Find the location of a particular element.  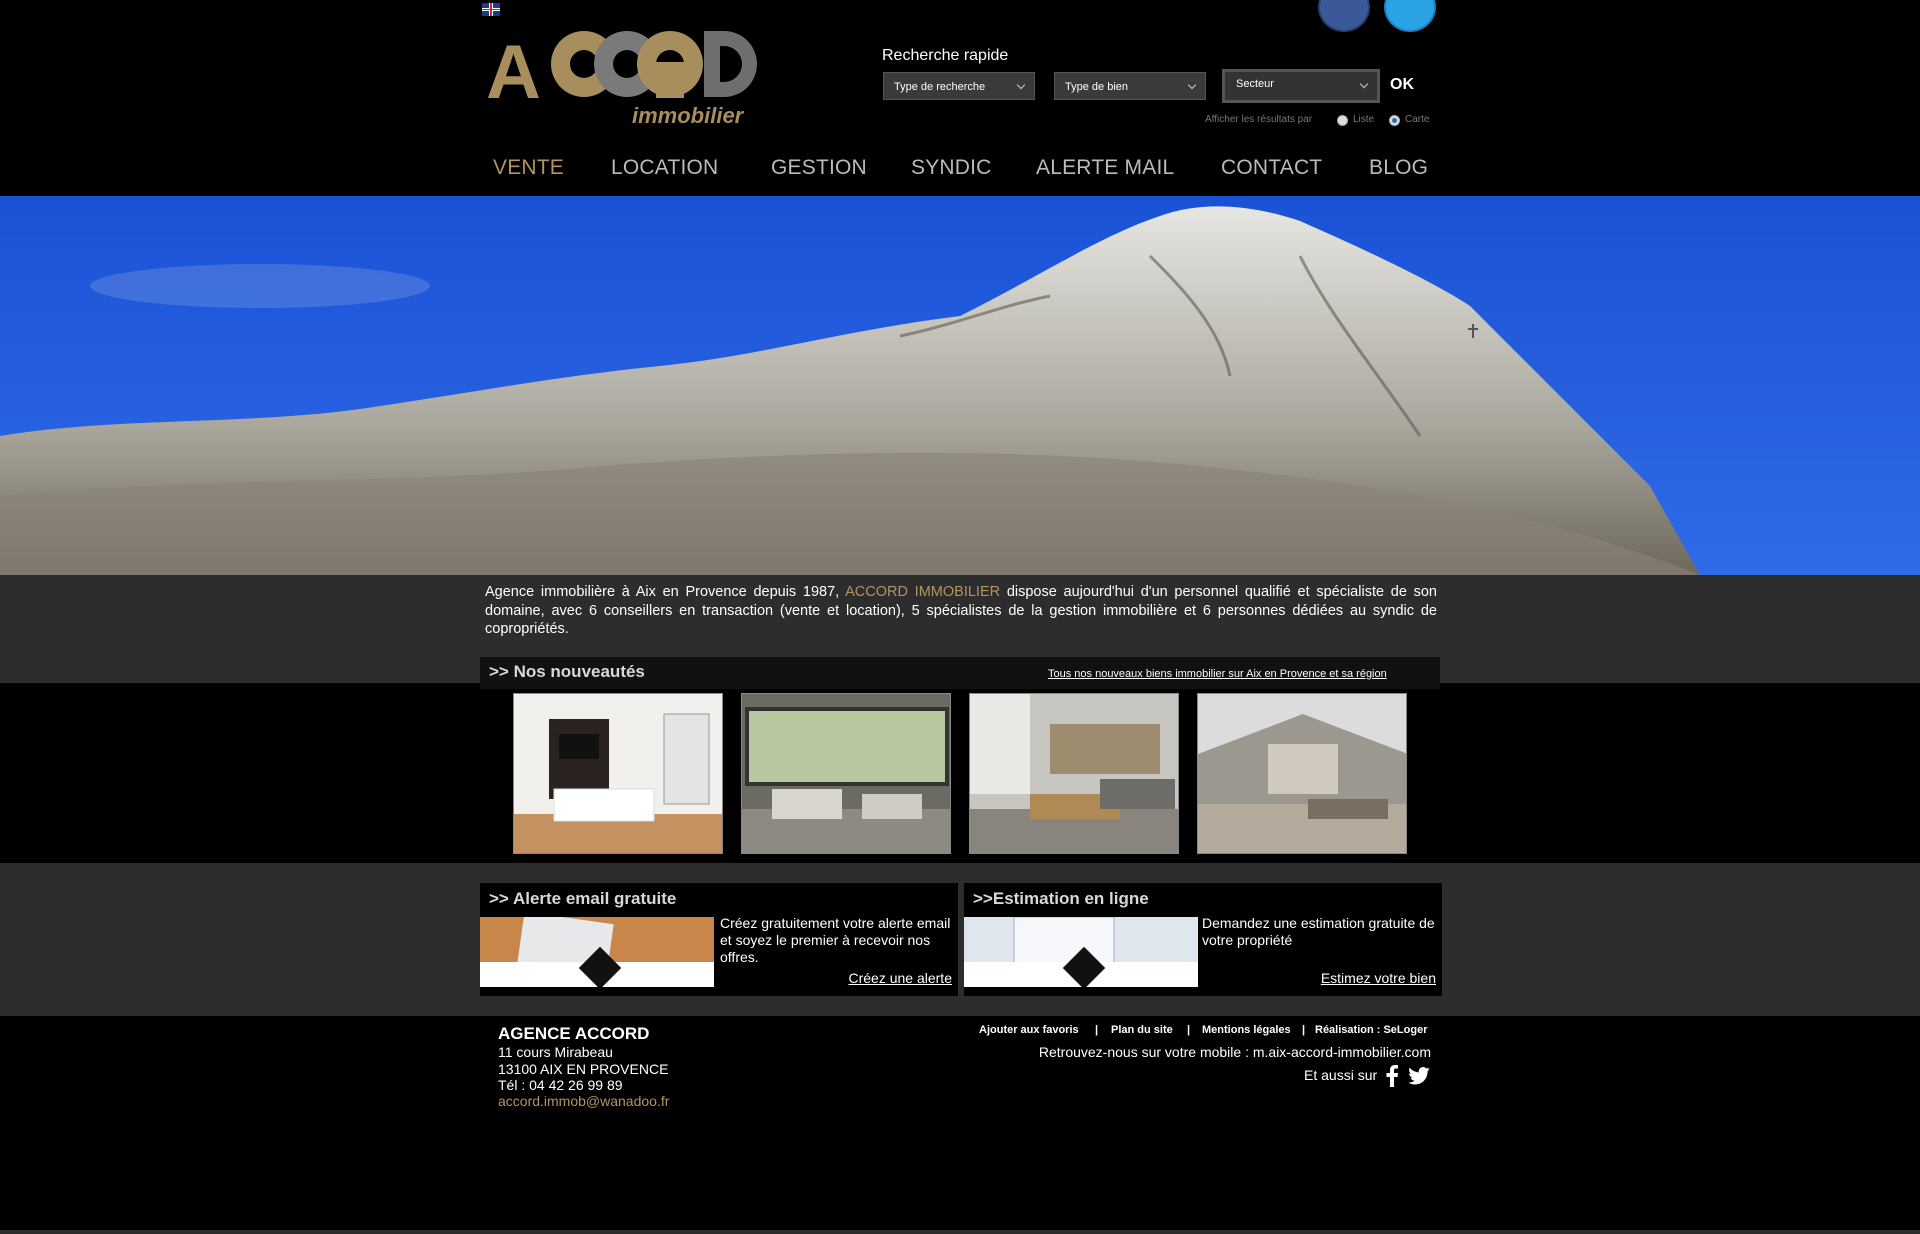

footer-link-mentions: Mentions légales is located at coordinates (1246, 1030).